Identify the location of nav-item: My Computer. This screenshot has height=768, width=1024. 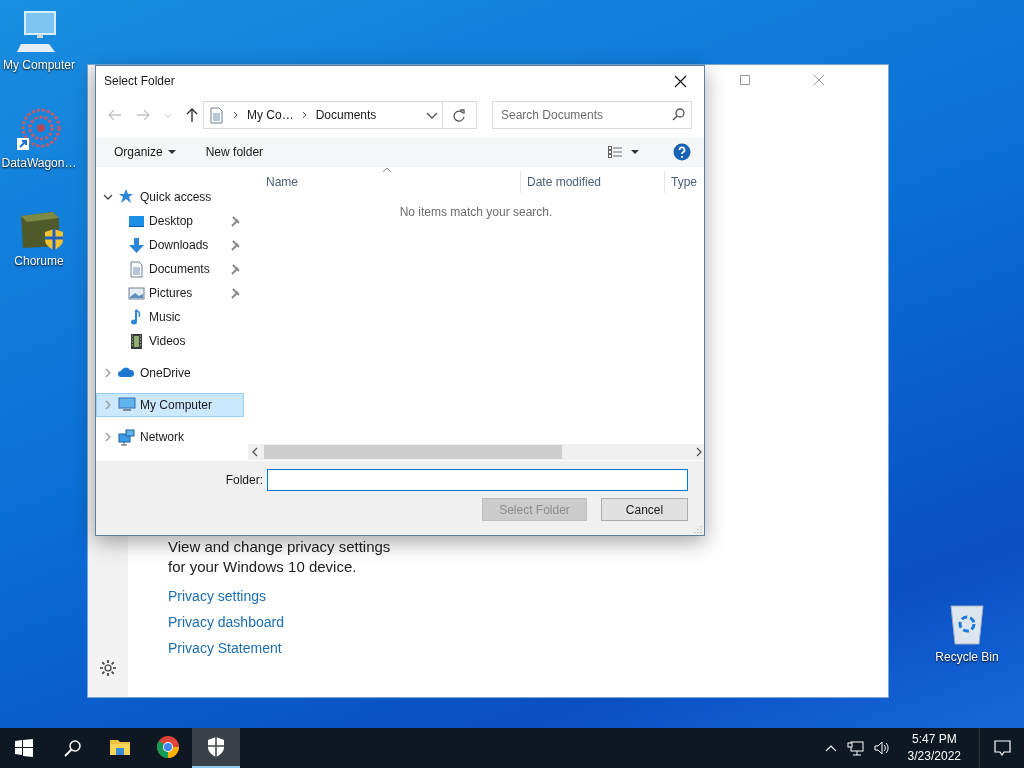
(170, 405).